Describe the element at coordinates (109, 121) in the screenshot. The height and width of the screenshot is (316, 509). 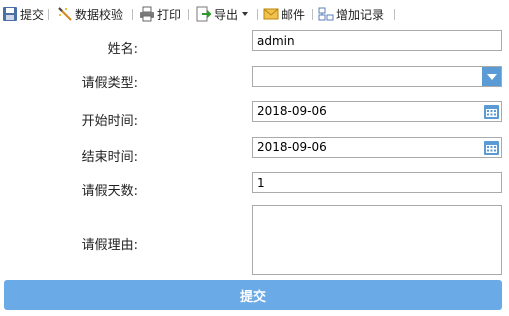
I see `start-time-label: 开始时间:` at that location.